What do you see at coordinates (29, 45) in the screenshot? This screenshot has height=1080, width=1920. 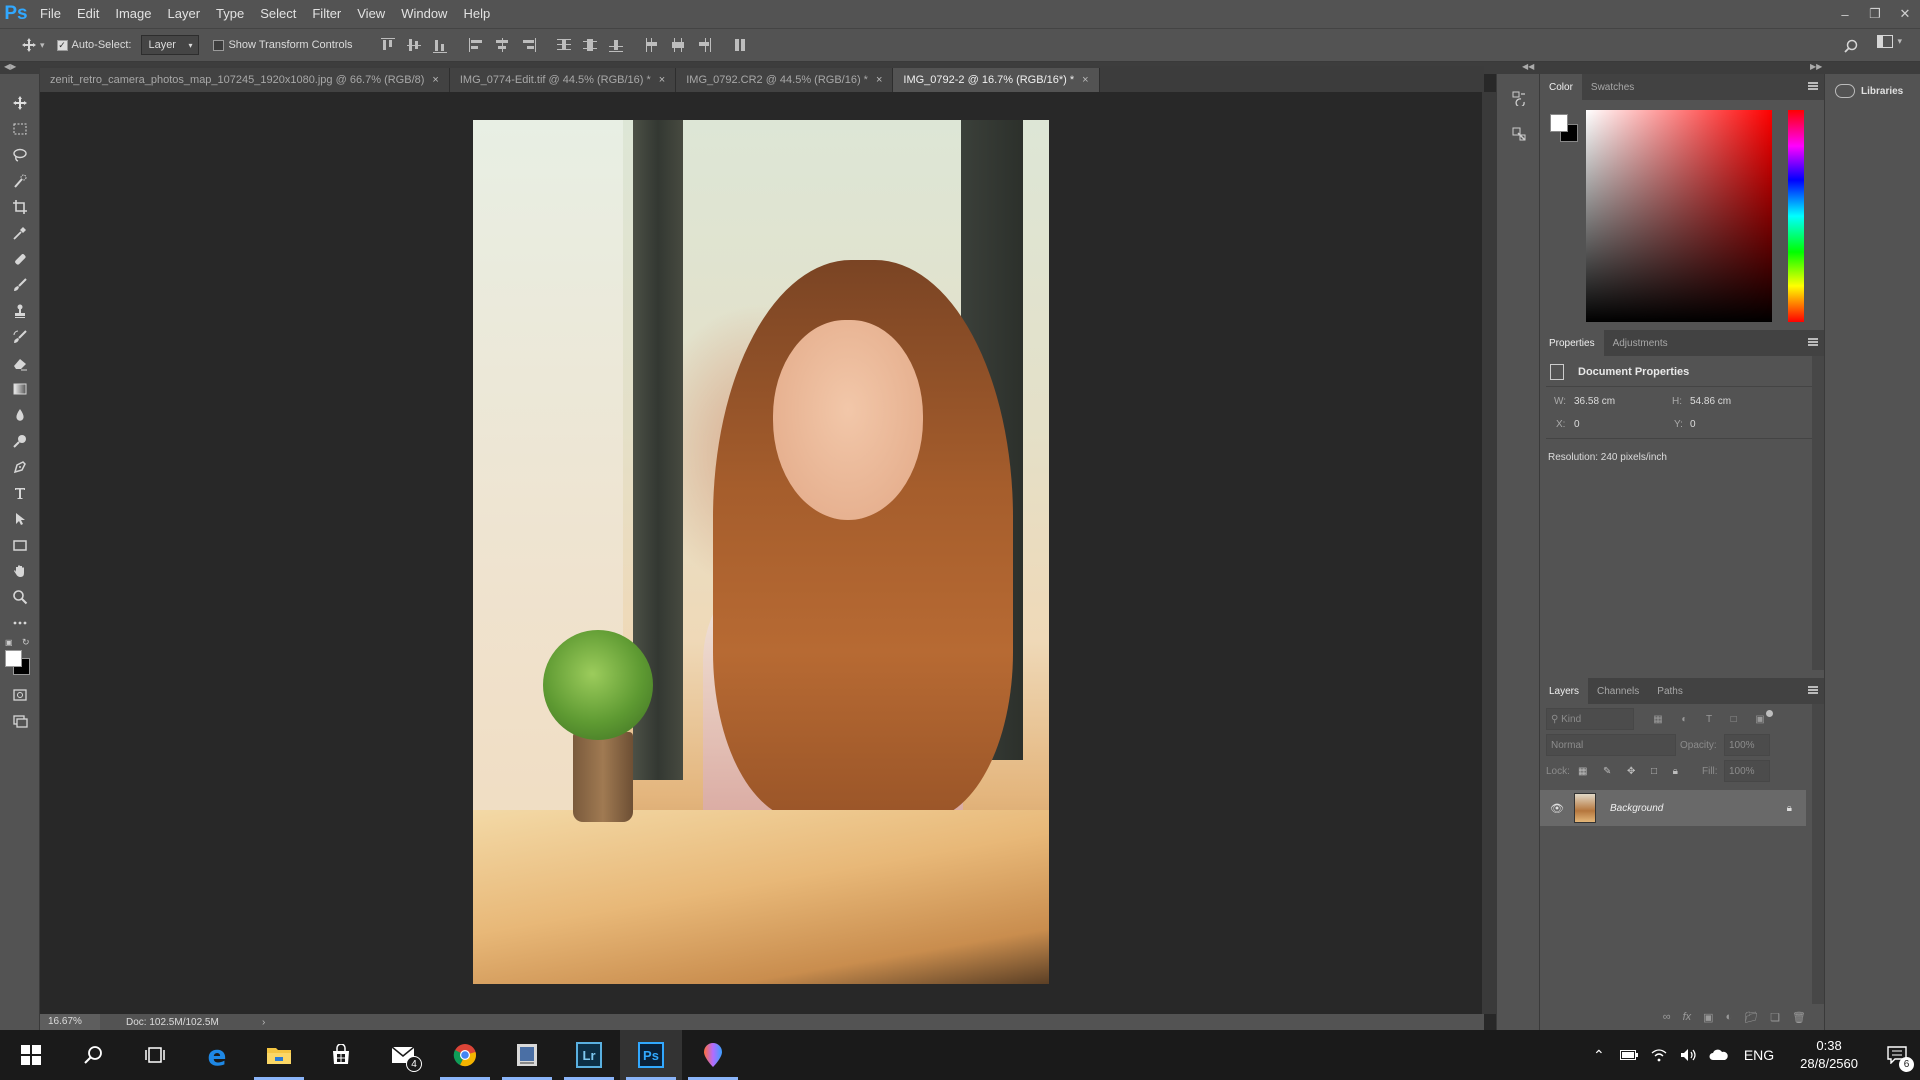 I see `move-tool-preset-icon` at bounding box center [29, 45].